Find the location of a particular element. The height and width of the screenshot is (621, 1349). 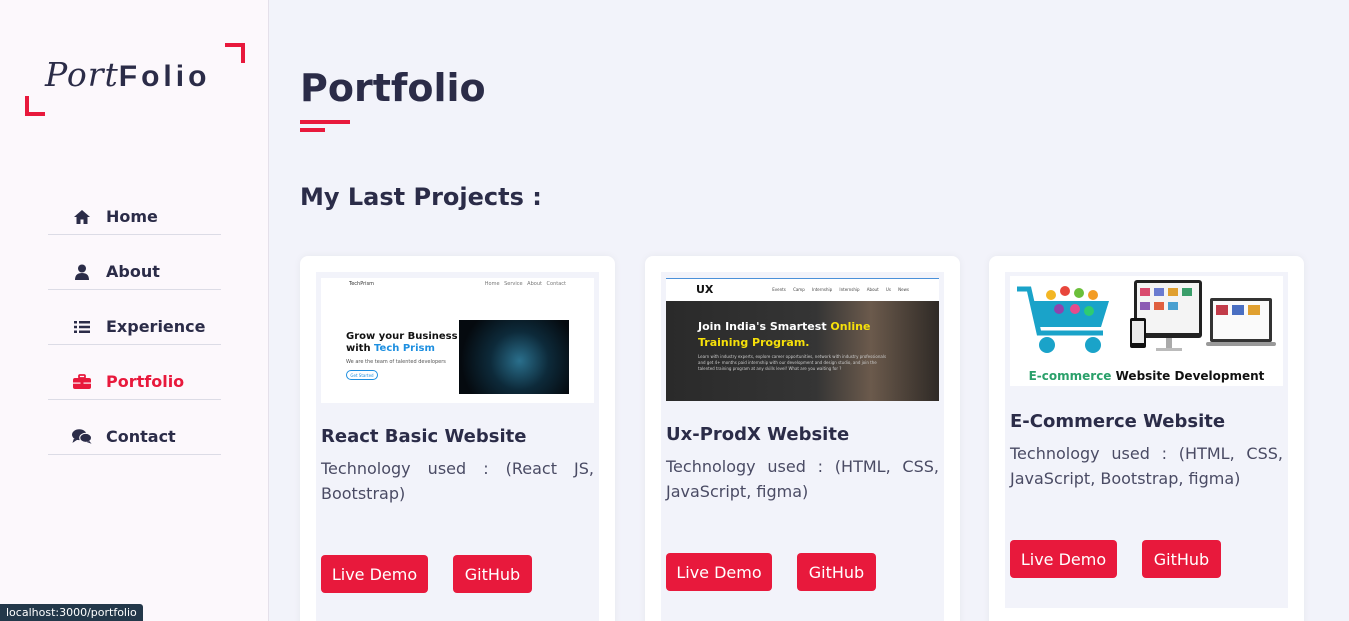

project-title: React Basic Website is located at coordinates (424, 436).